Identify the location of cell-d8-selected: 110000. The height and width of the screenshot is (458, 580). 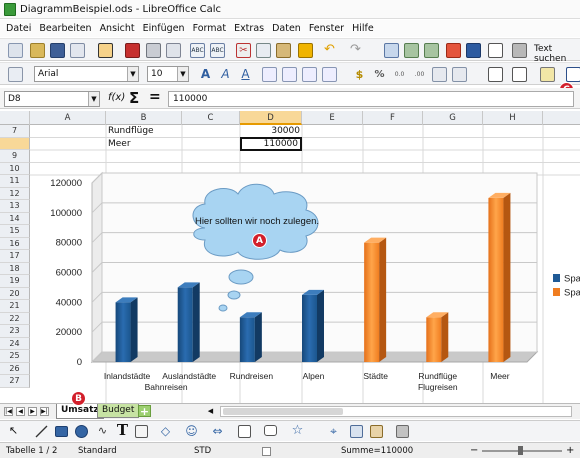
(271, 144).